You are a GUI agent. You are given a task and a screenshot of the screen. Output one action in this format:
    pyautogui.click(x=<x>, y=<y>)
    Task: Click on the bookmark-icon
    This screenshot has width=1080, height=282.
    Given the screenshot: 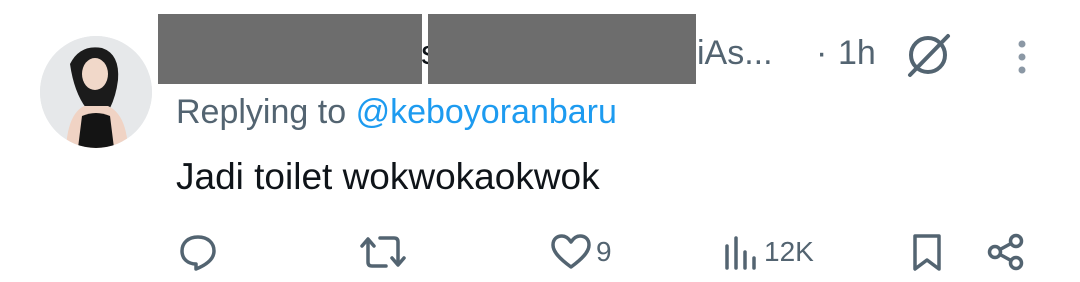 What is the action you would take?
    pyautogui.click(x=927, y=252)
    